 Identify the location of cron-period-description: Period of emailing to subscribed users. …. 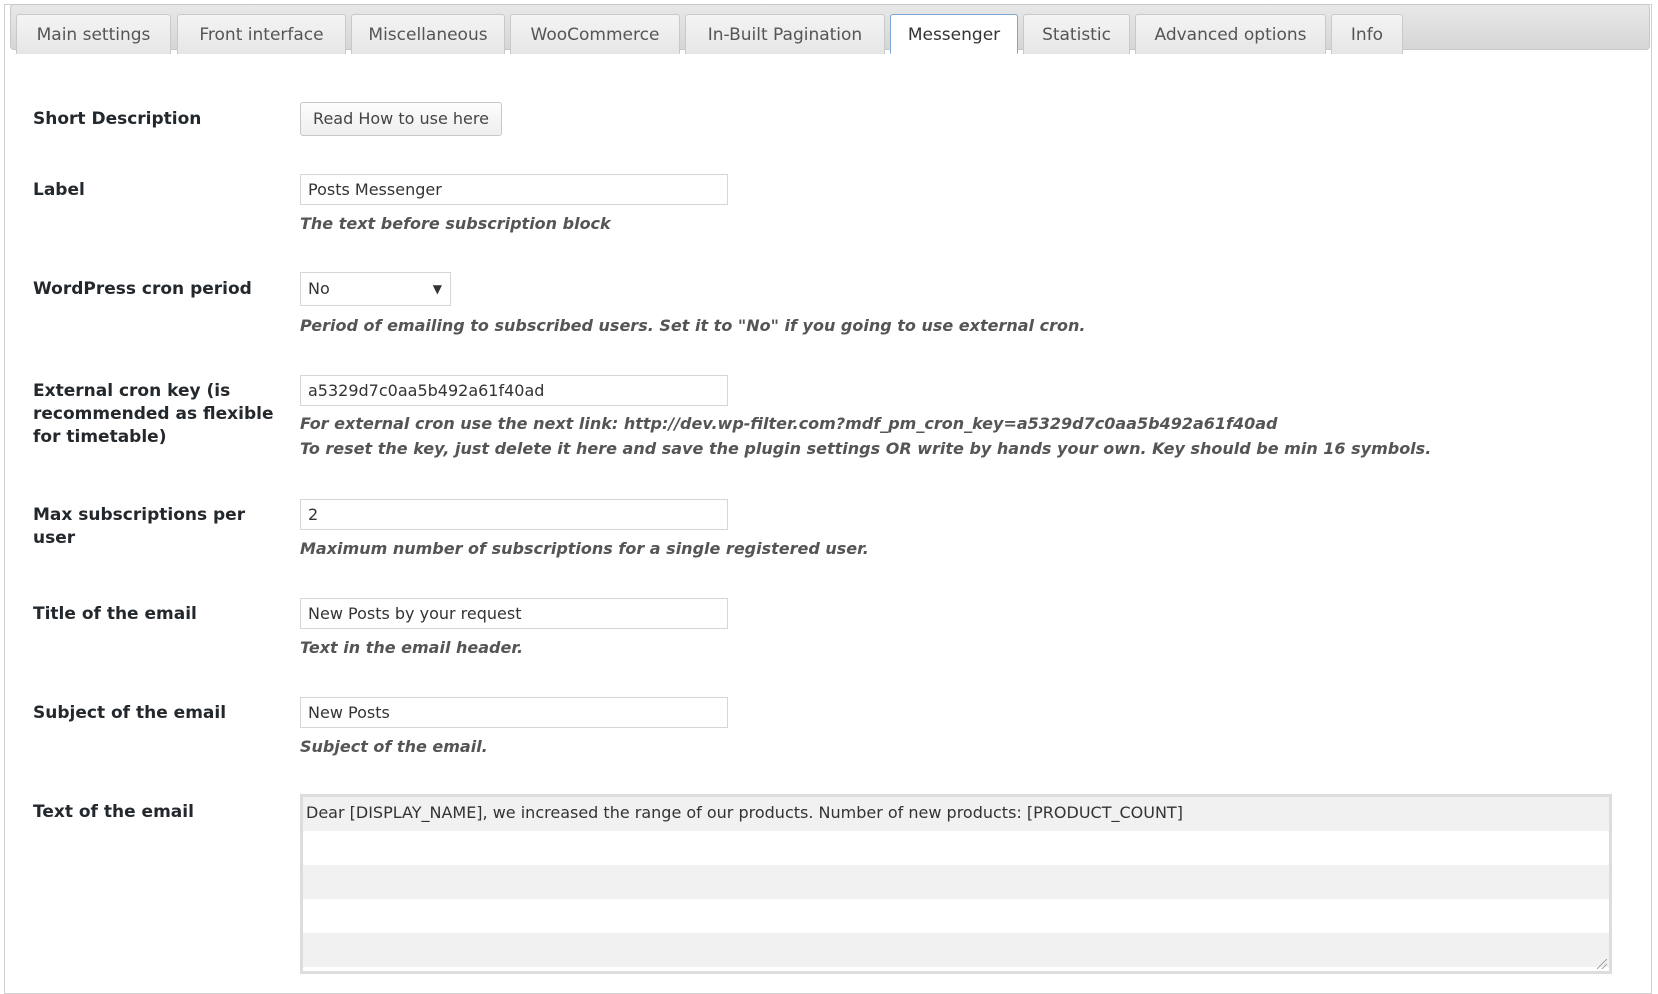
(693, 325).